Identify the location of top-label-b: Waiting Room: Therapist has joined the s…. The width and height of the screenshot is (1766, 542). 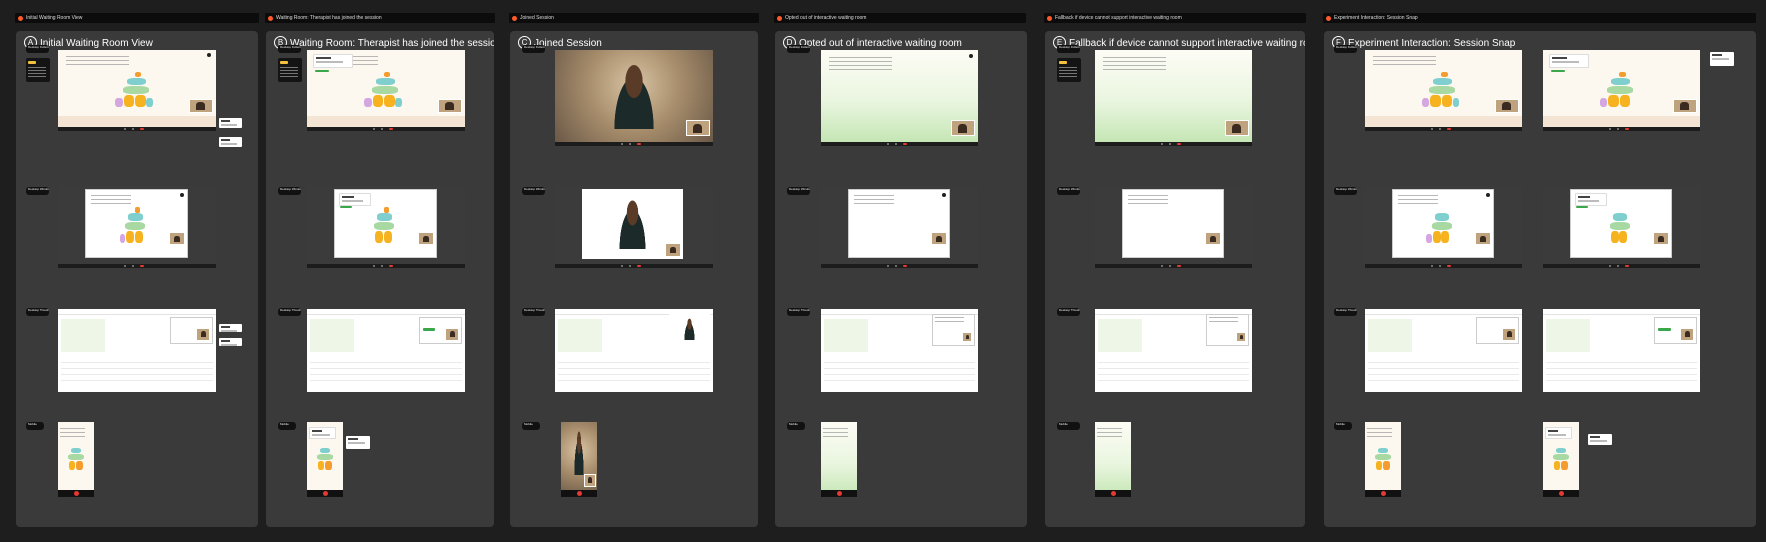
(380, 18).